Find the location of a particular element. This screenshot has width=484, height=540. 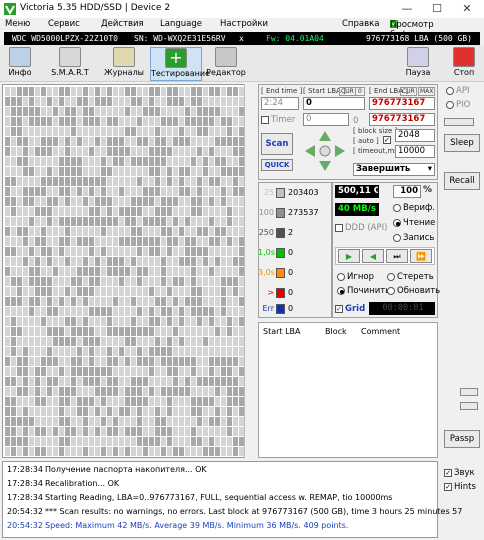

editor-button: Редактор is located at coordinates (226, 64).